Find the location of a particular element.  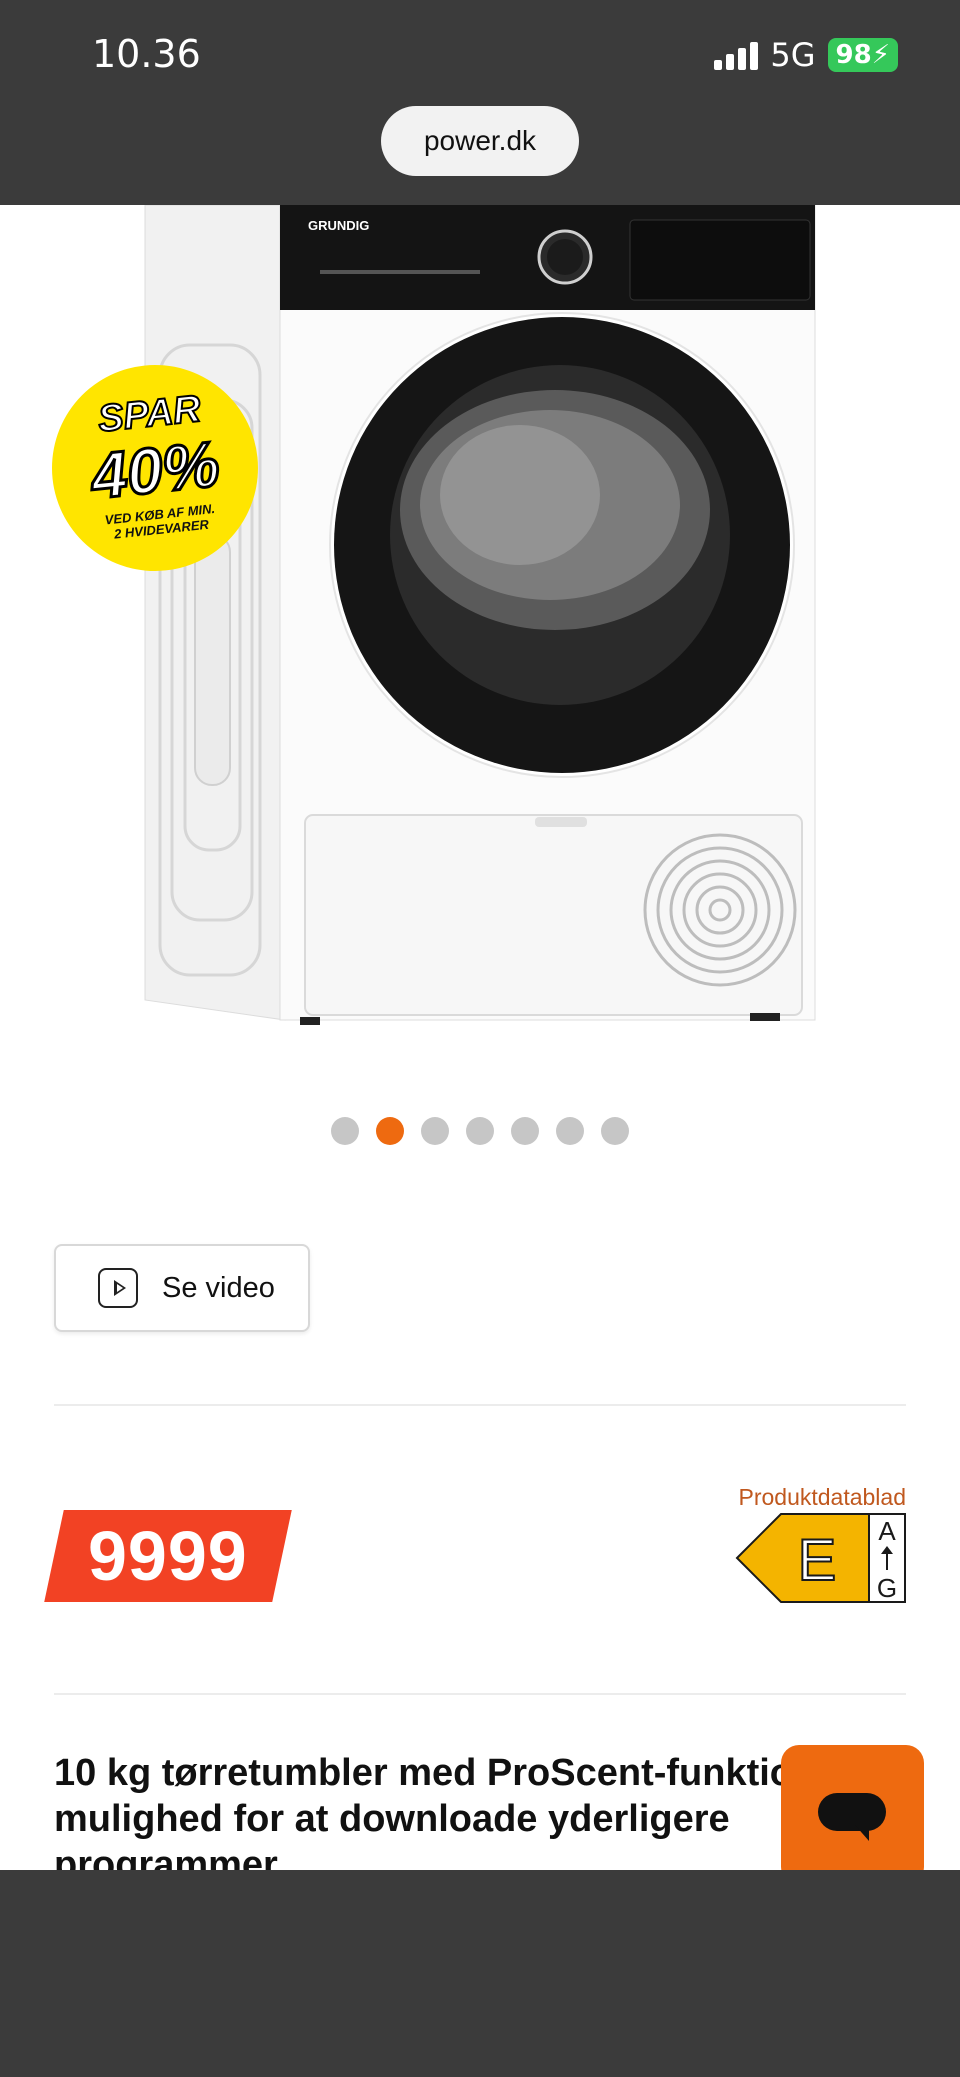

price-tag: 9999 is located at coordinates (168, 1556).